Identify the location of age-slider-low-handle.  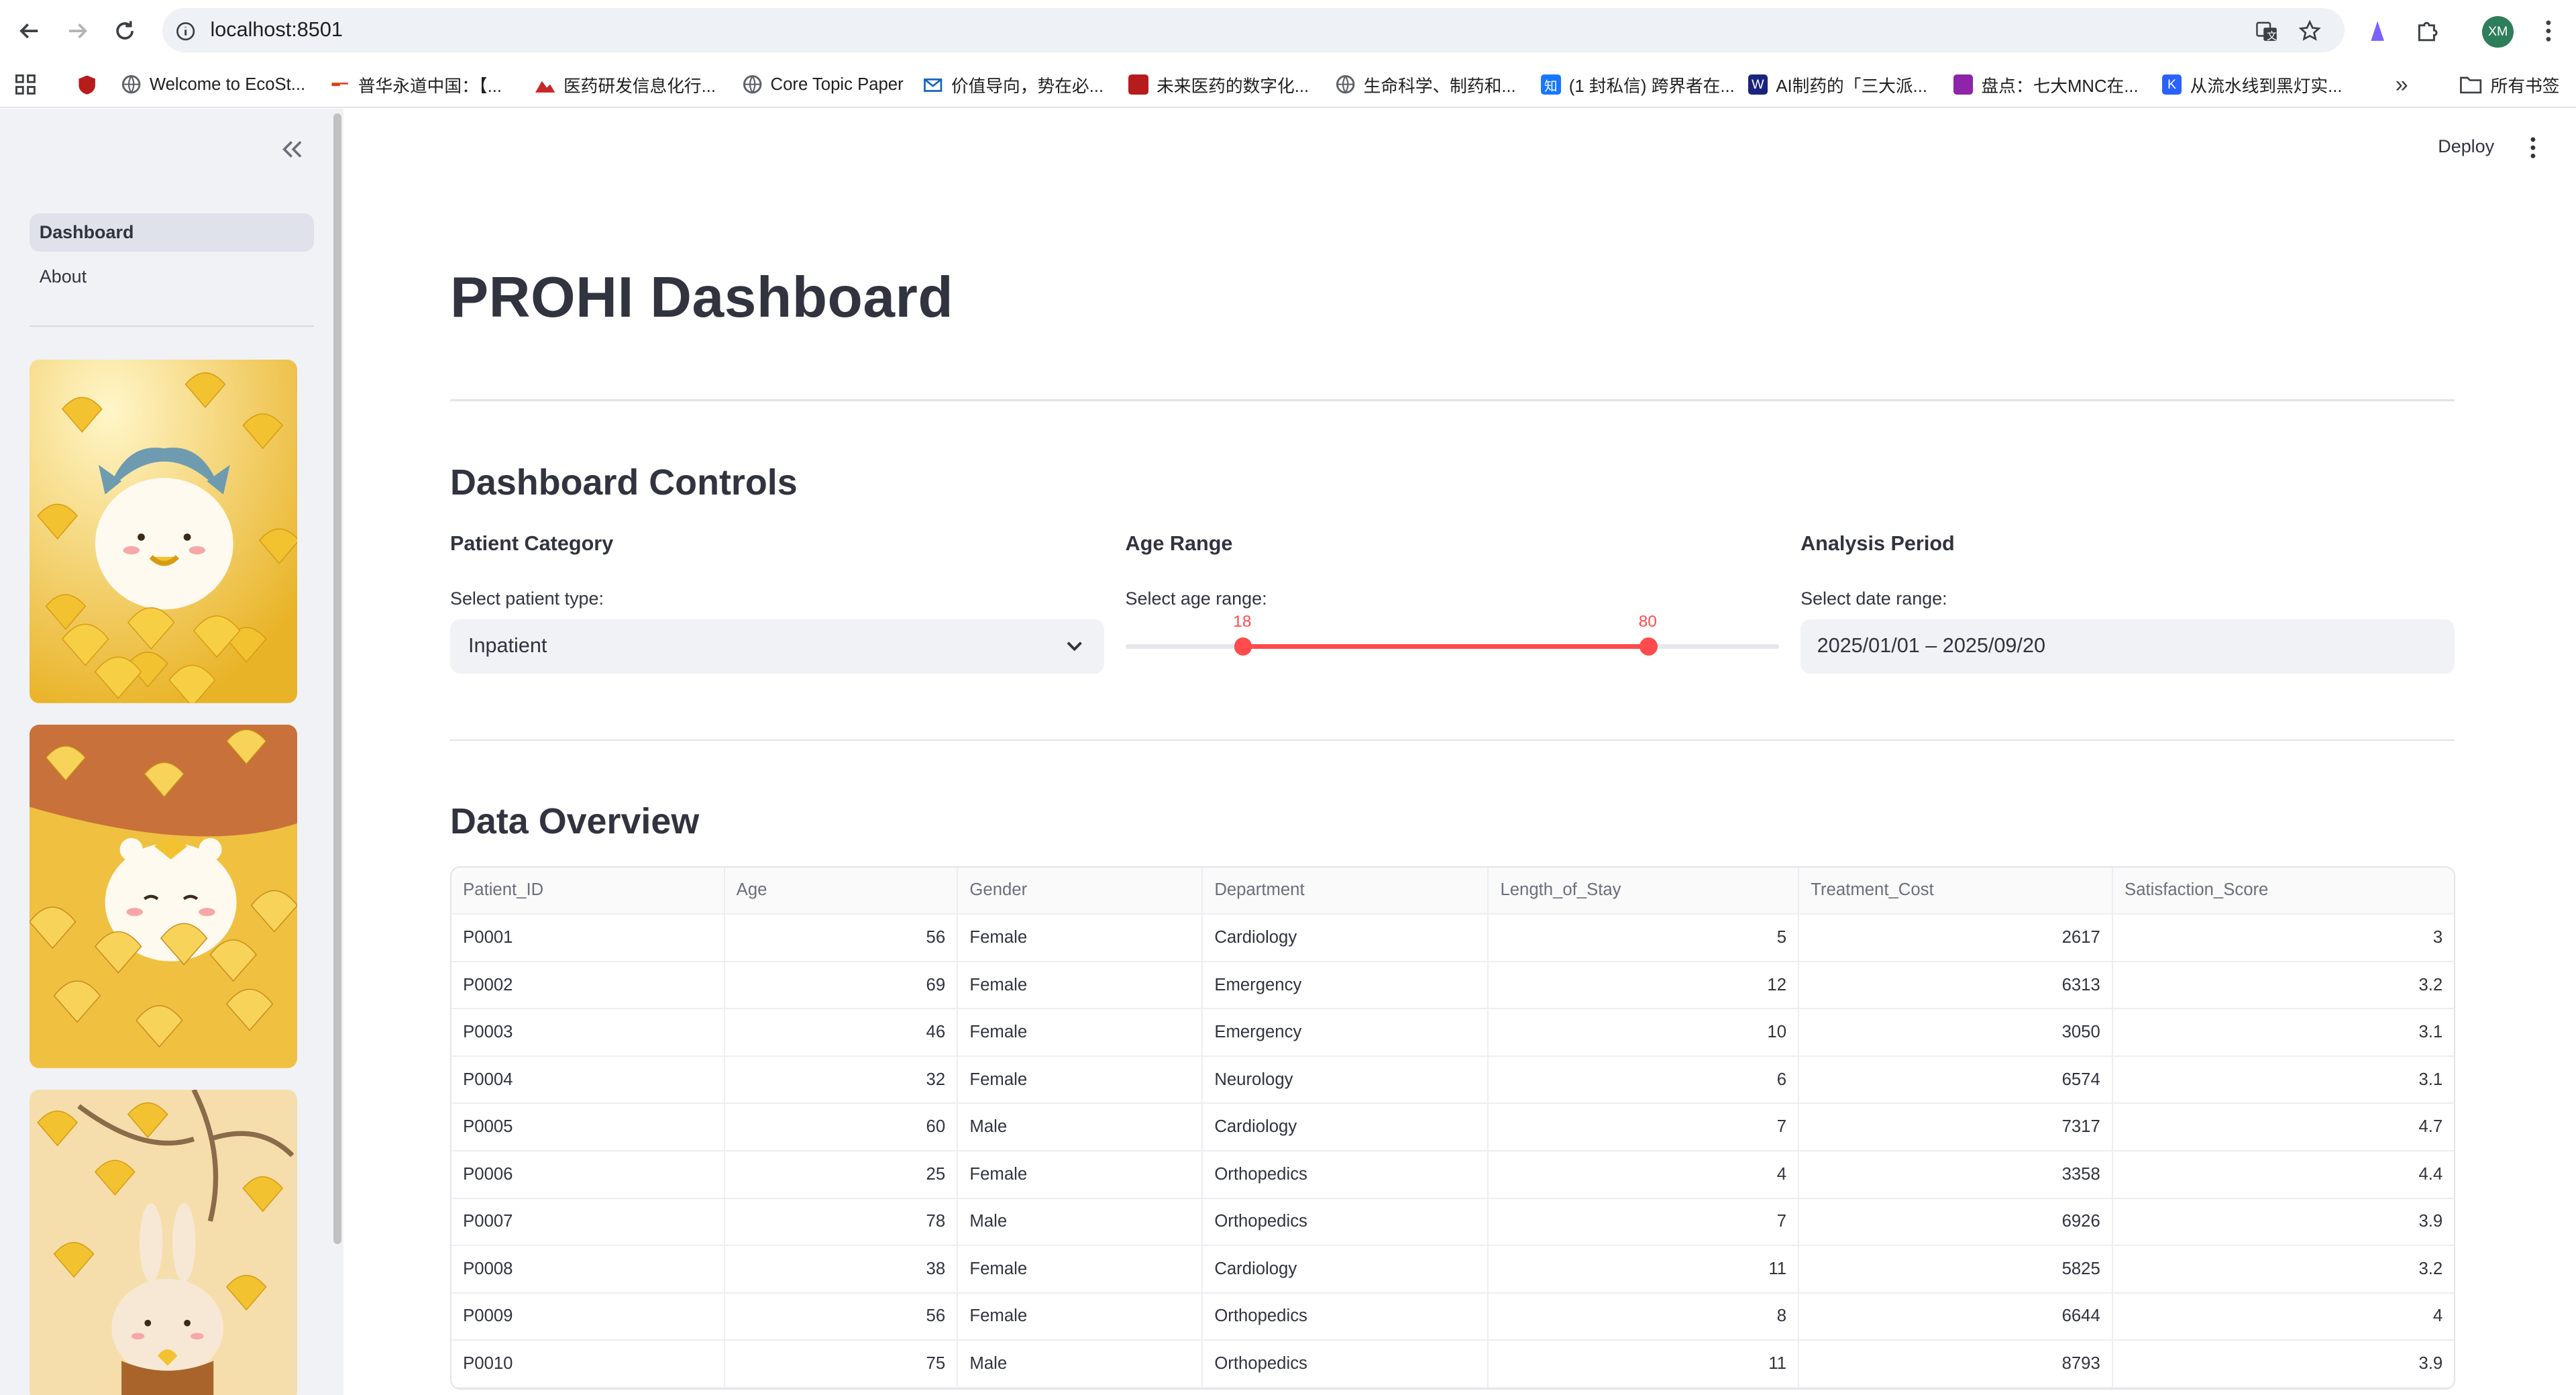
(1243, 646).